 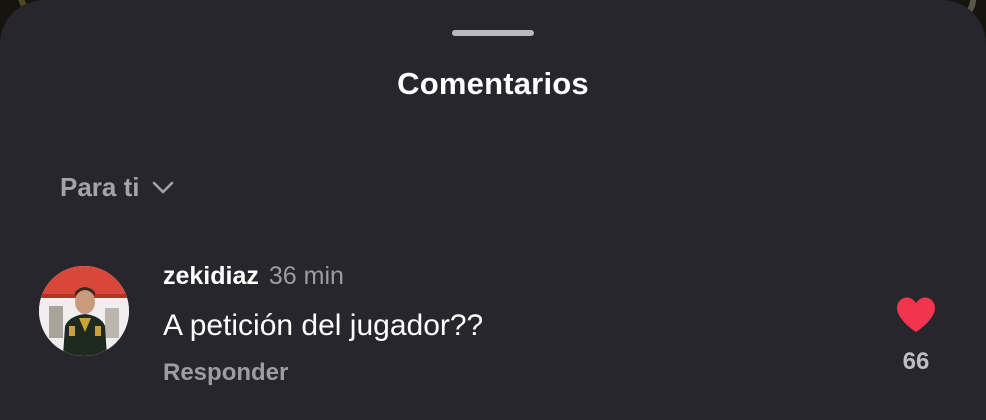 I want to click on sheet-title: Comentarios, so click(x=493, y=83).